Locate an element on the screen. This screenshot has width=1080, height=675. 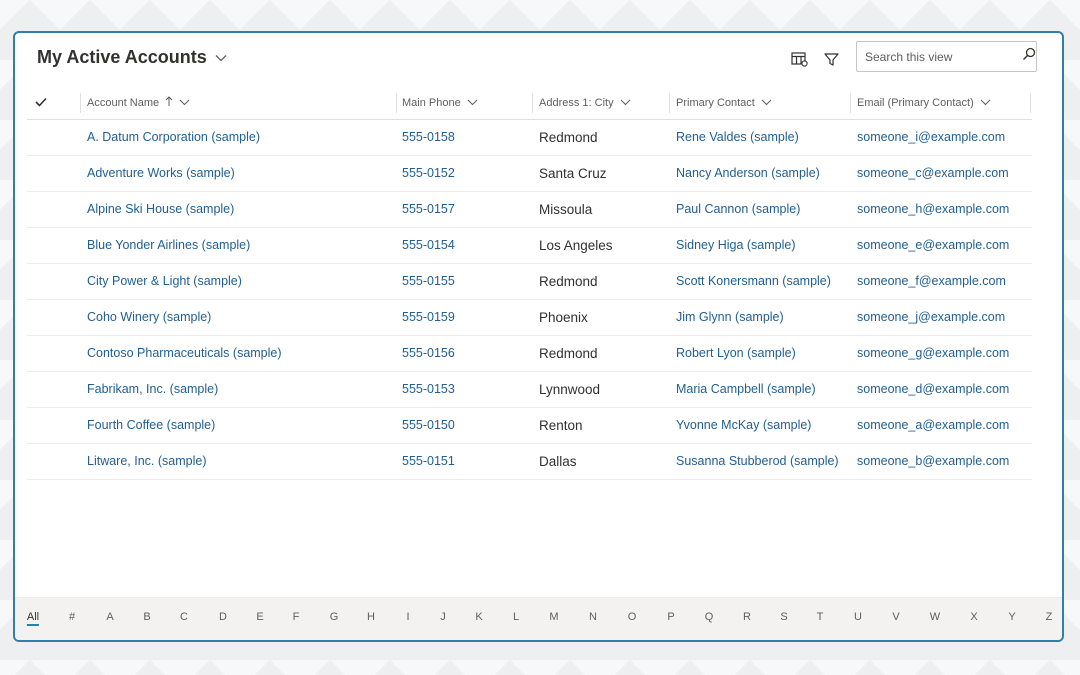
column-header-email: Email (Primary Contact) is located at coordinates (924, 103).